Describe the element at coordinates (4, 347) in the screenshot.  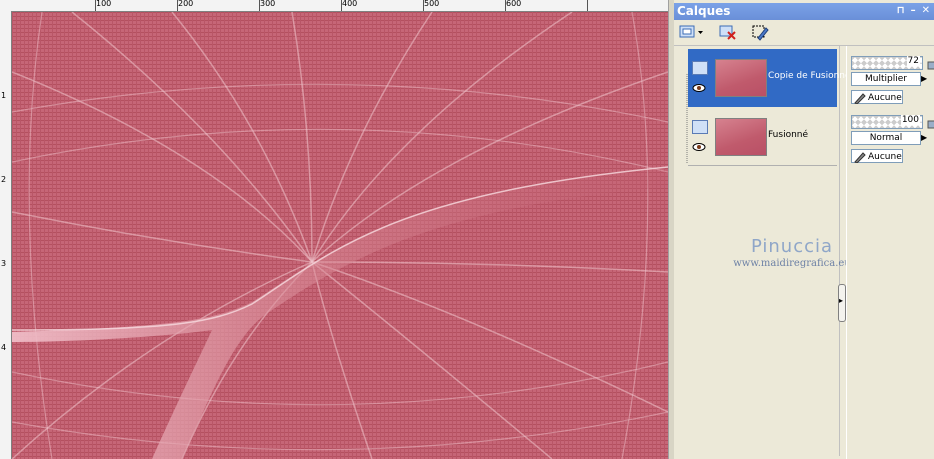
I see `ruler-label: 4` at that location.